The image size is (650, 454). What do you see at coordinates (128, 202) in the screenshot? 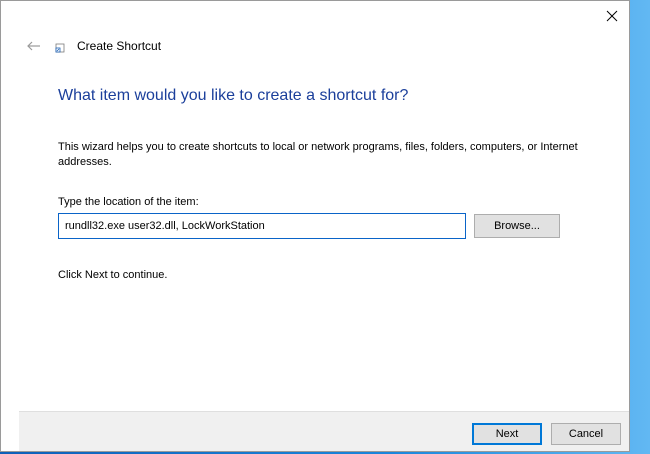
I see `location-label: Type the location of the item:` at bounding box center [128, 202].